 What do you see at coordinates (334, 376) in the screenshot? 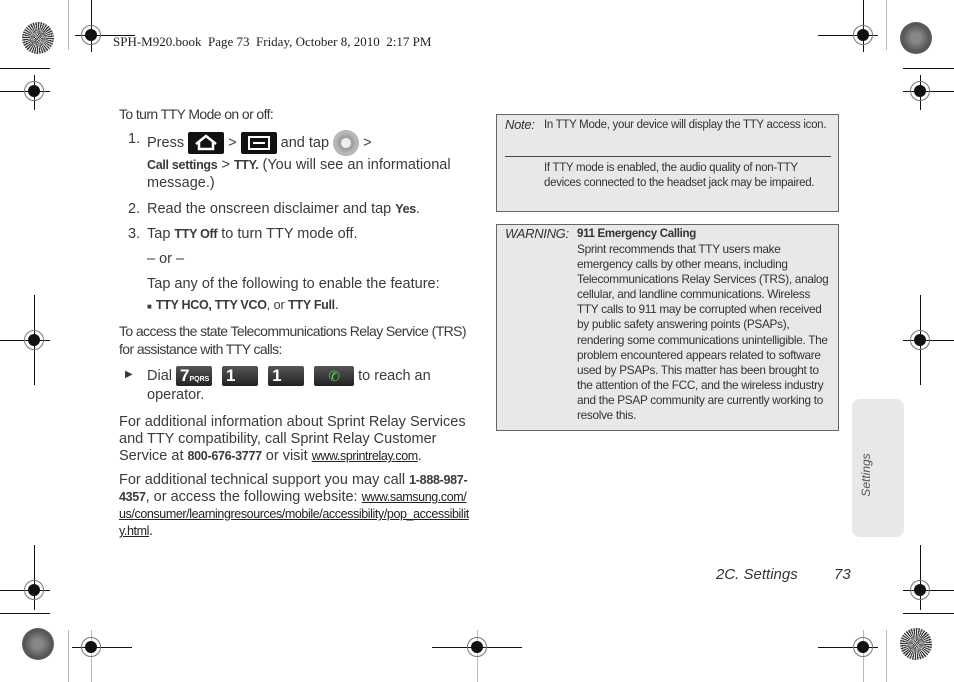
I see `call-key-icon: ✆` at bounding box center [334, 376].